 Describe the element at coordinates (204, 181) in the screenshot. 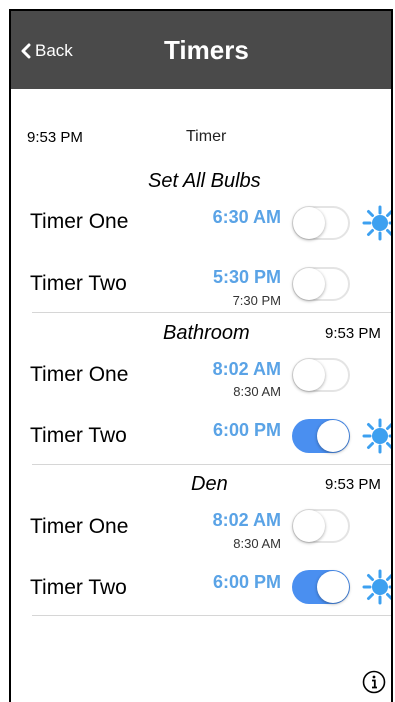

I see `group-title-set-all-bulbs: Set All Bulbs` at that location.